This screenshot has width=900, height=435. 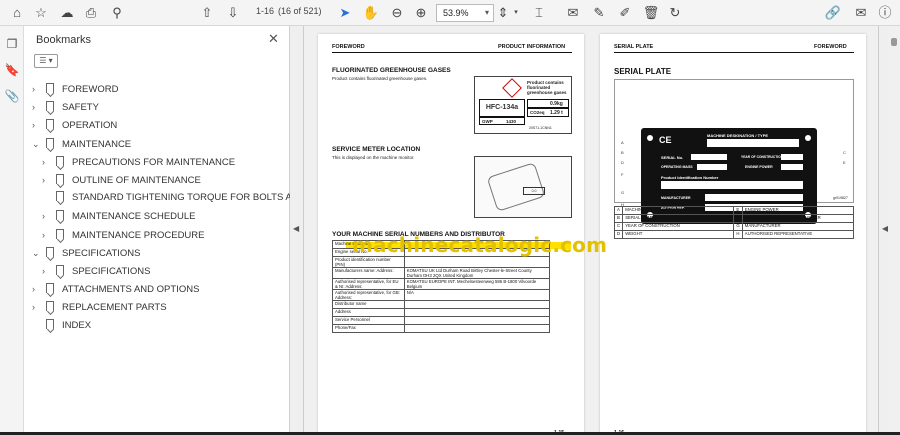 I want to click on fit-page-dropdown-icon: ▾, so click(x=516, y=13).